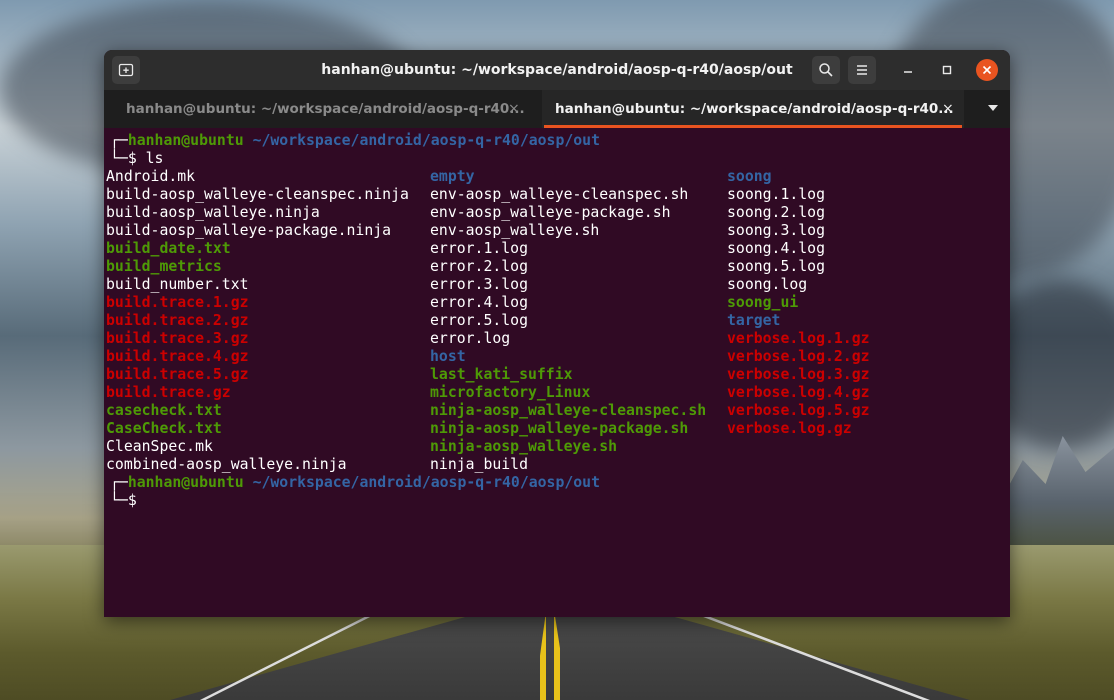  What do you see at coordinates (151, 176) in the screenshot?
I see `ls-entry: Android.mk` at bounding box center [151, 176].